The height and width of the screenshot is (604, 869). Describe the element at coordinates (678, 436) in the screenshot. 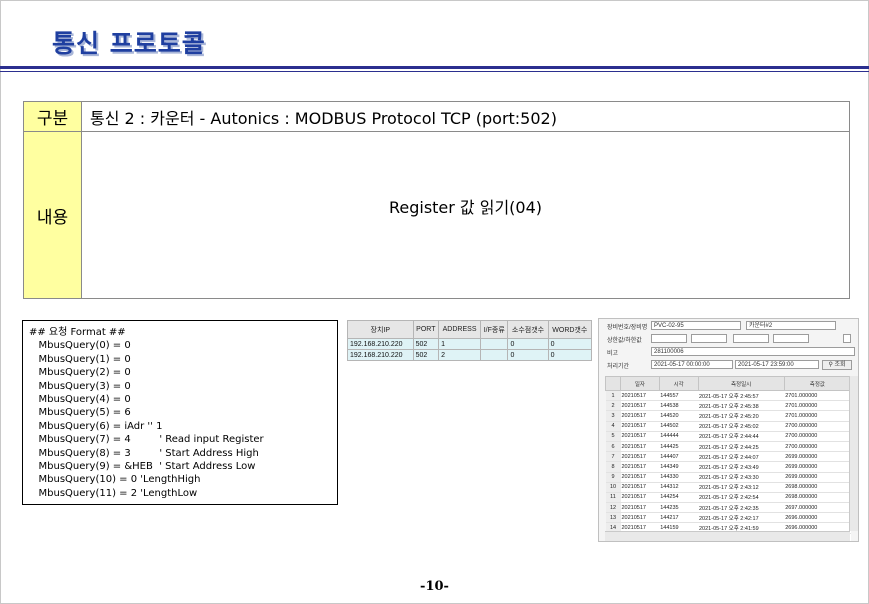

I see `table-cell: 144444` at that location.